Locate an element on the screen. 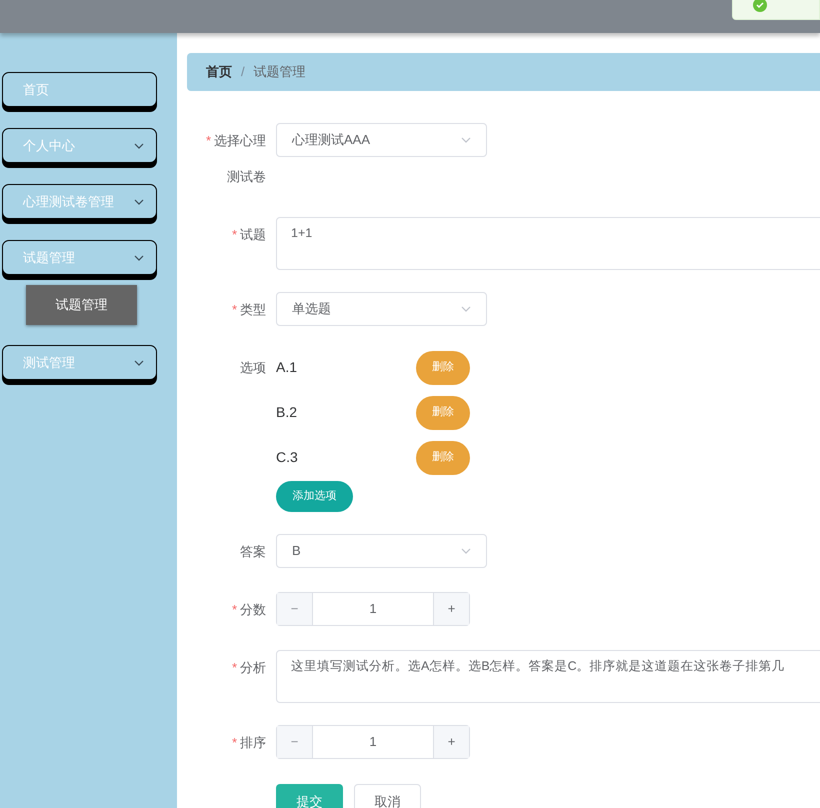 The width and height of the screenshot is (820, 808). breadcrumb-link: 试题管理 is located at coordinates (280, 72).